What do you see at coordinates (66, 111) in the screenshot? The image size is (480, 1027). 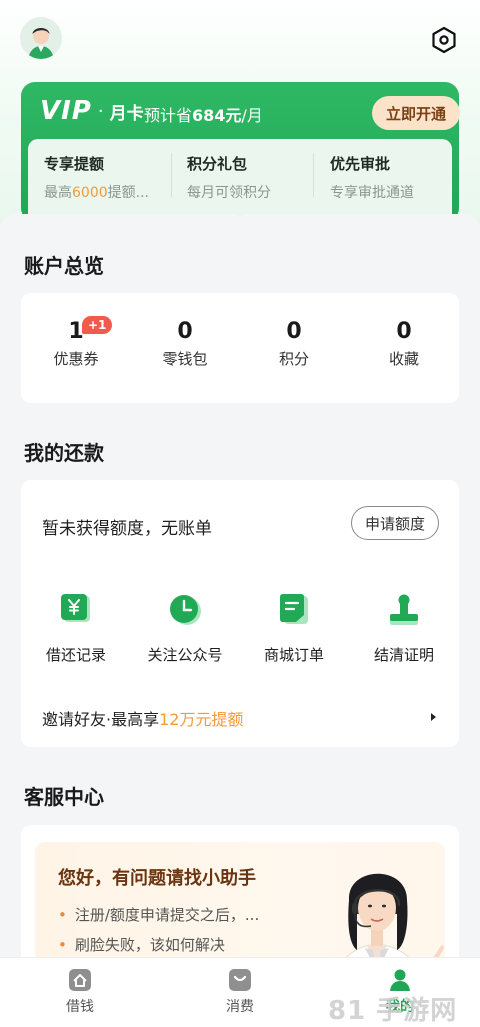 I see `vip-logo-text: VIP` at bounding box center [66, 111].